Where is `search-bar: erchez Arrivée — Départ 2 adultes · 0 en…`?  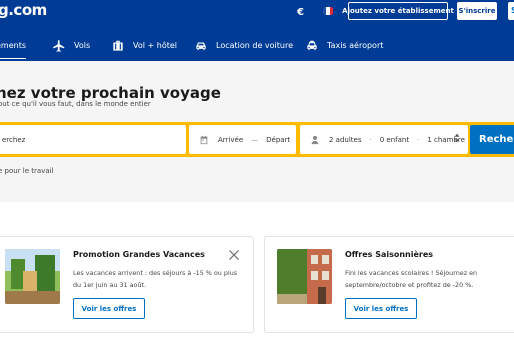
search-bar: erchez Arrivée — Départ 2 adultes · 0 en… is located at coordinates (257, 139).